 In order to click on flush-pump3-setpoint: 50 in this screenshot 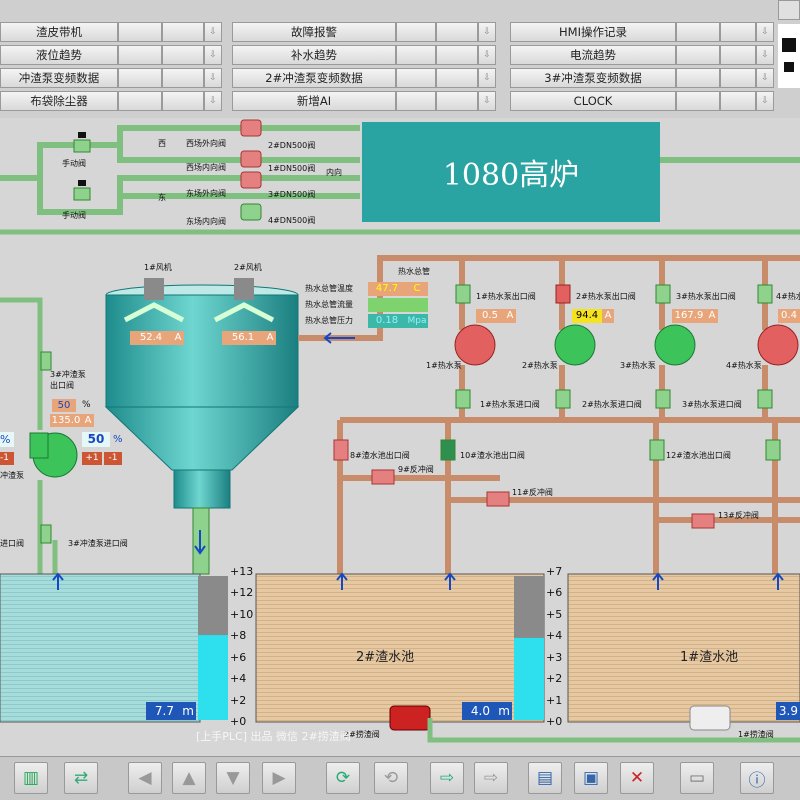, I will do `click(96, 439)`.